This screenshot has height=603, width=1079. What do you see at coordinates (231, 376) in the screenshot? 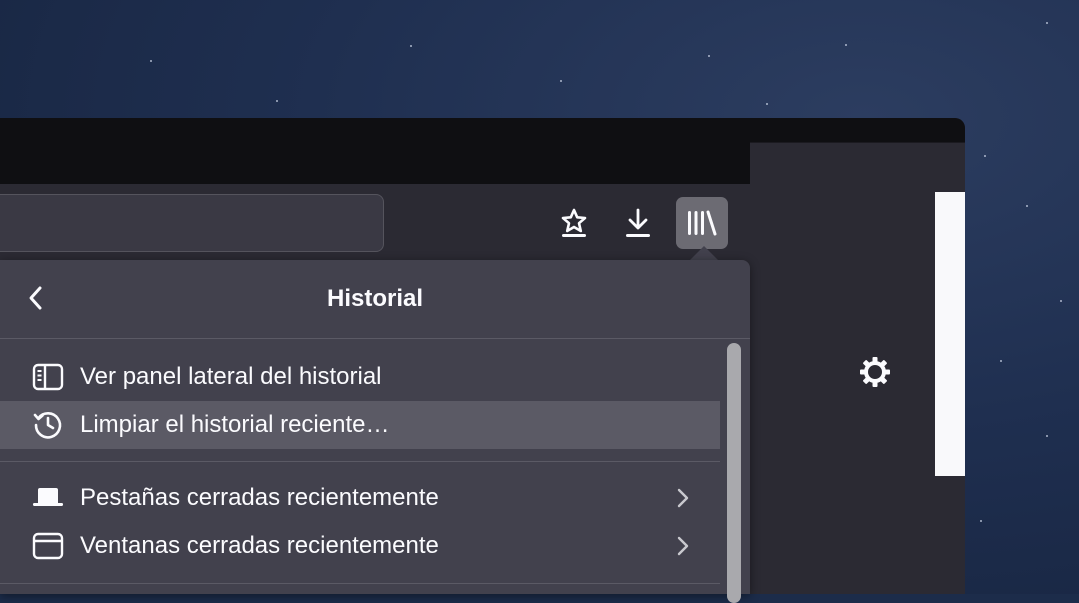
I see `menu-item-label: Ver panel lateral del historial` at bounding box center [231, 376].